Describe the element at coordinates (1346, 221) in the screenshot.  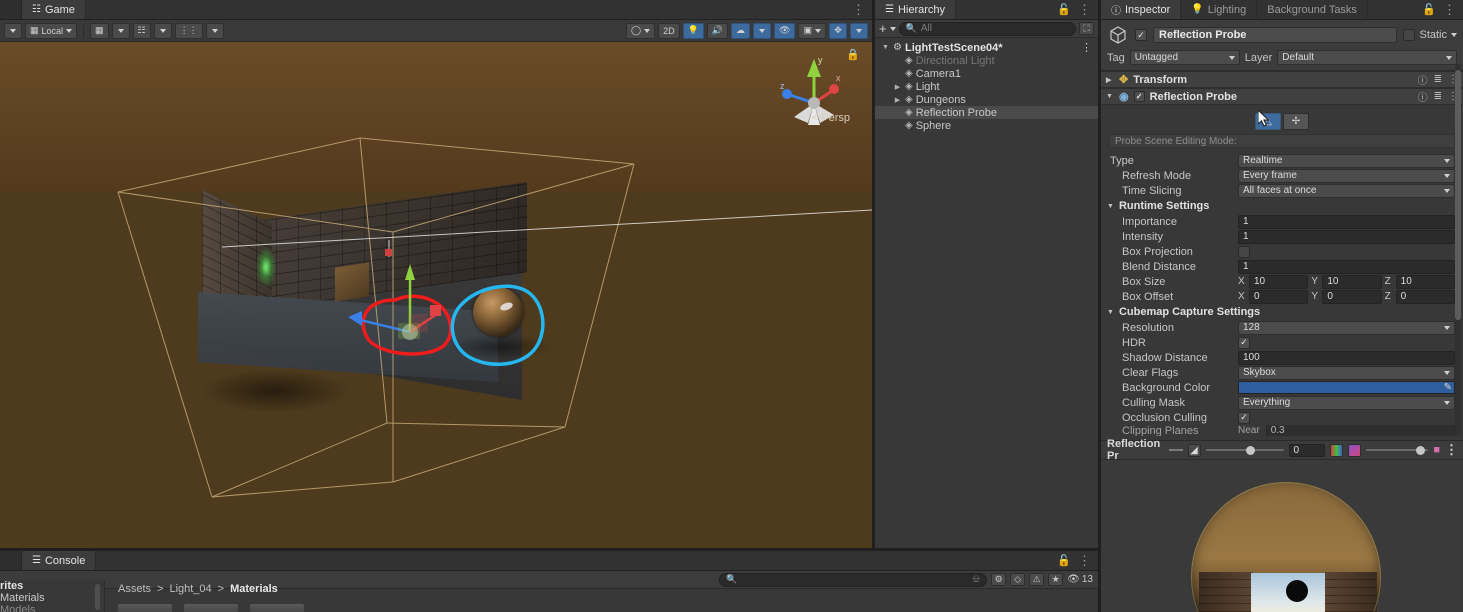
I see `importance-input: 1` at that location.